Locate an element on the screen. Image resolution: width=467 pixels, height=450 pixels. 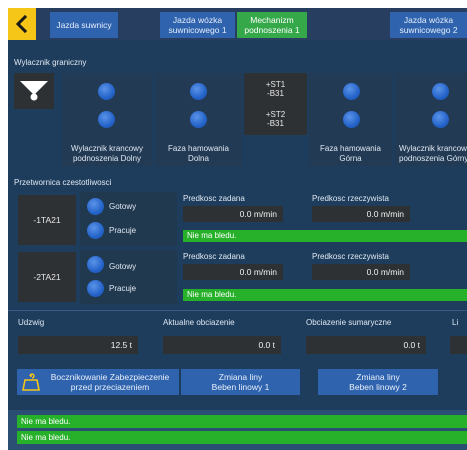
sensor-bottom-label: +ST2 -B31 is located at coordinates (275, 119).